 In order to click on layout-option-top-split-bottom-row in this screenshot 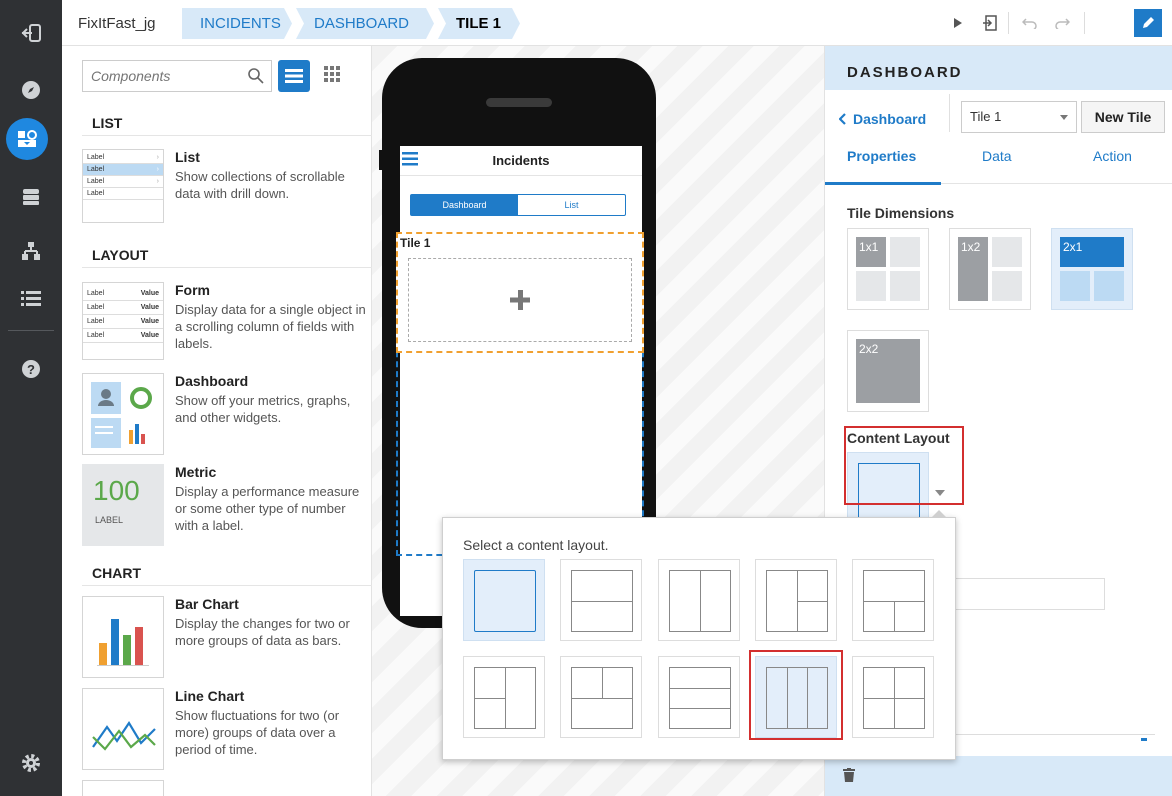, I will do `click(601, 697)`.